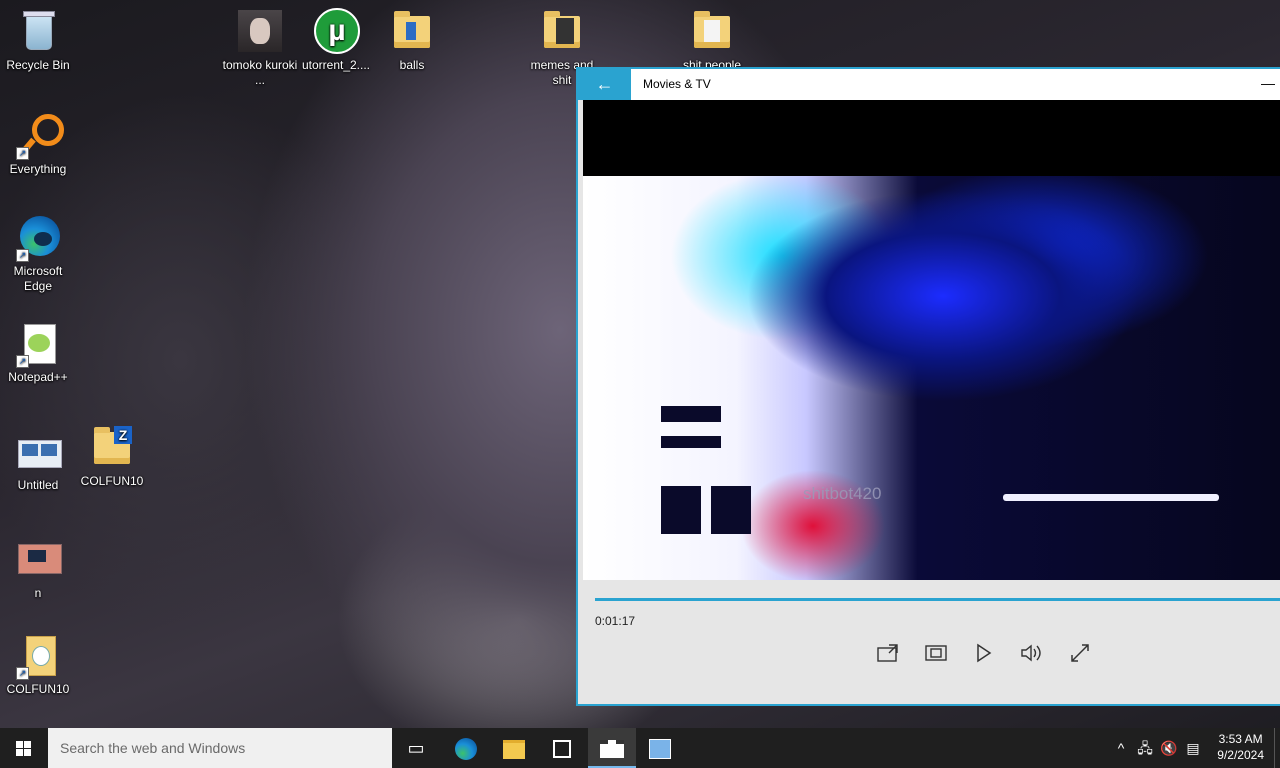 This screenshot has height=768, width=1280. Describe the element at coordinates (214, 748) in the screenshot. I see `search-input` at that location.